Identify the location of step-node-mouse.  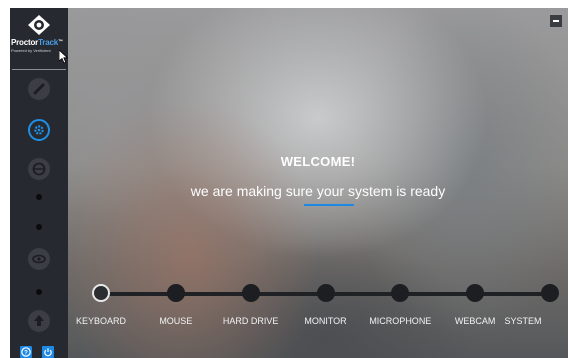
(175, 293).